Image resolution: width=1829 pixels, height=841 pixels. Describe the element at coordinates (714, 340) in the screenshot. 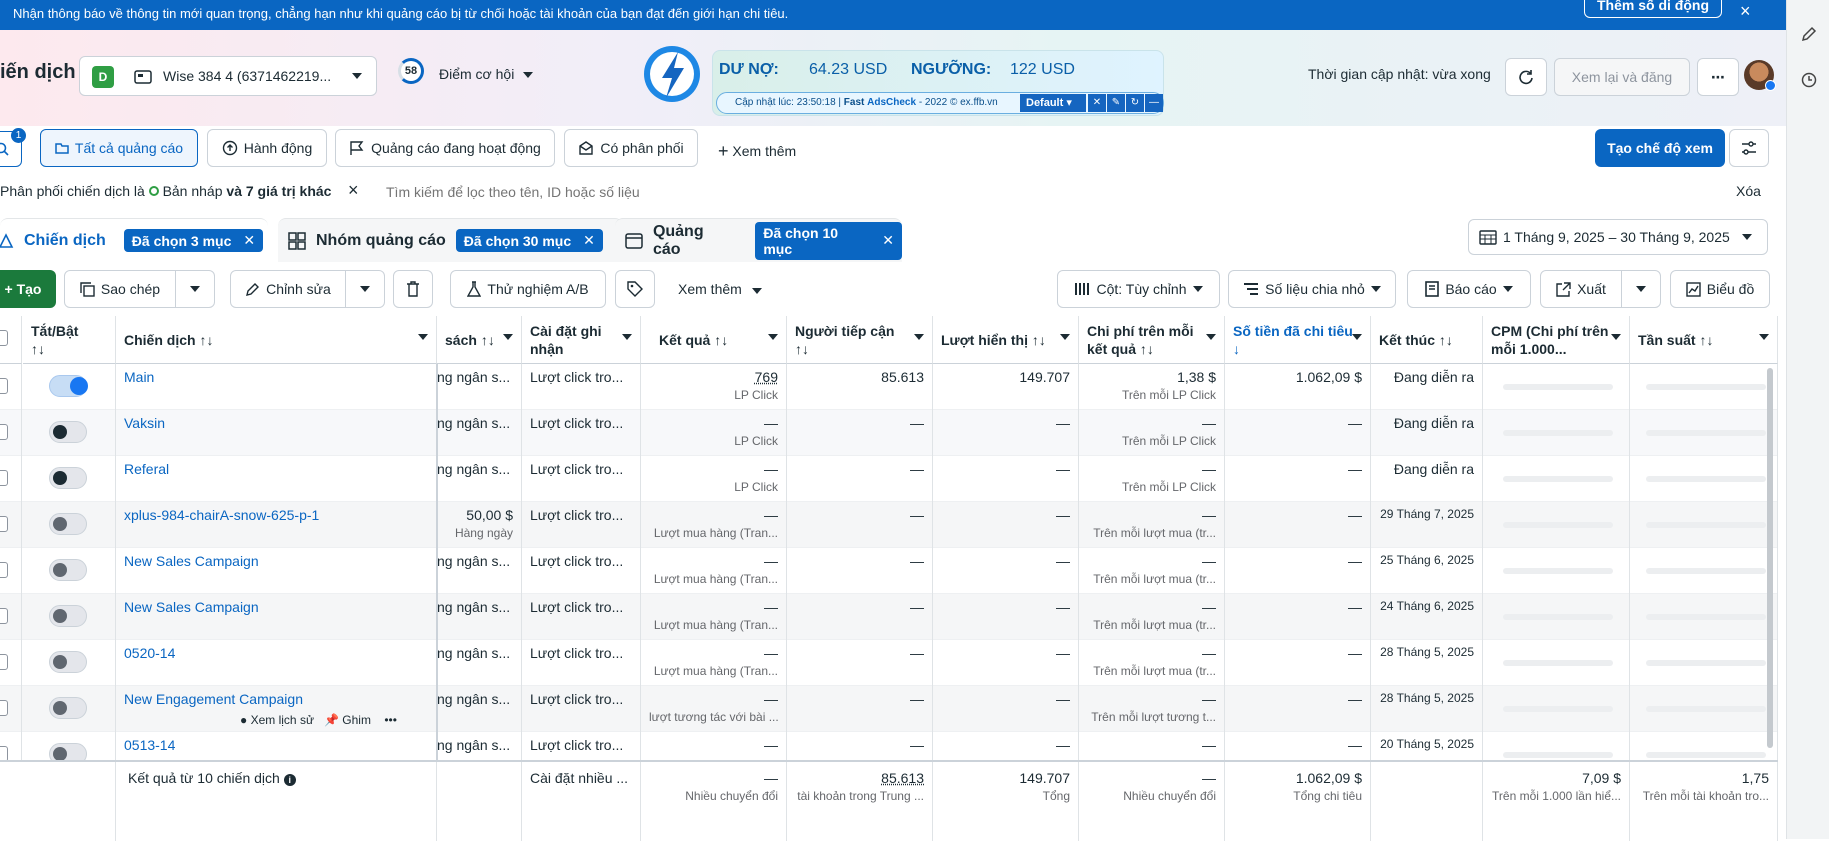

I see `column-header-results: Kết quả ↑↓` at that location.